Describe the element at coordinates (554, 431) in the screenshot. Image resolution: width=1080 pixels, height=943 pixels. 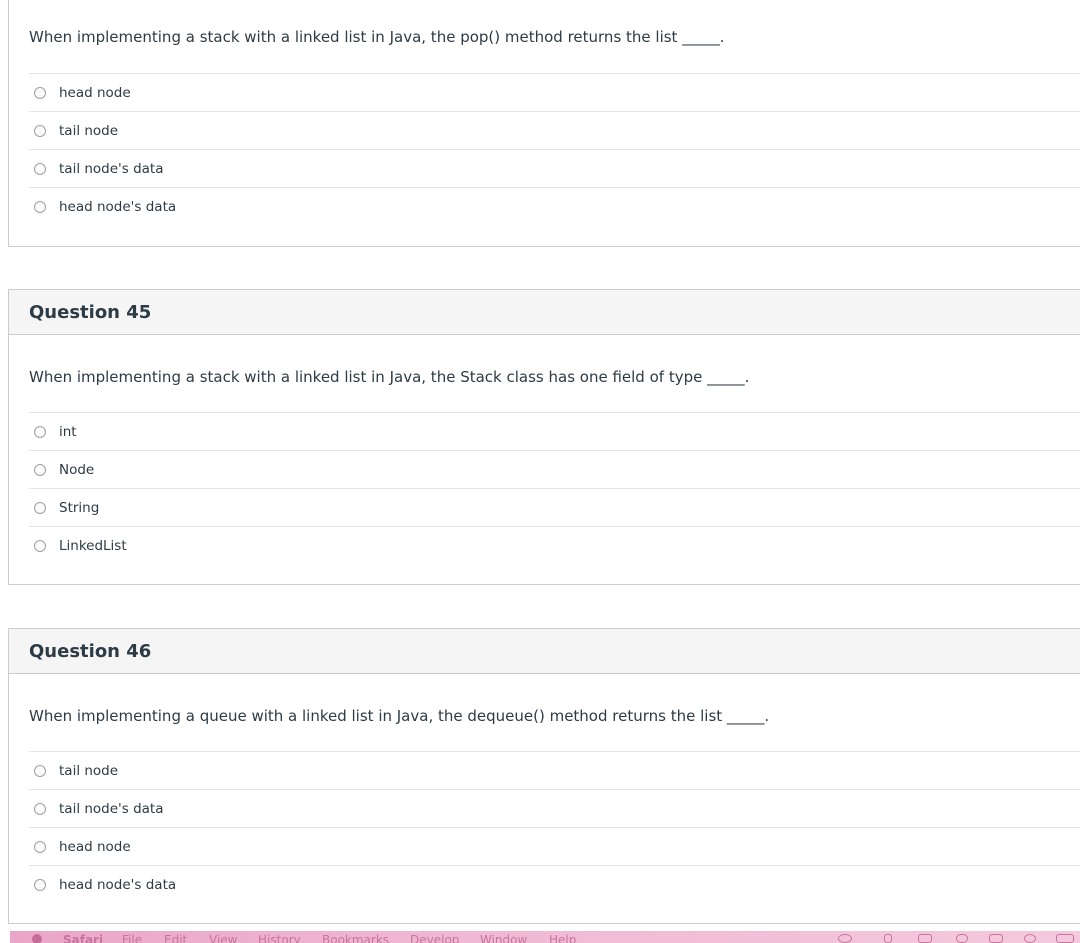
I see `answer-option: int` at that location.